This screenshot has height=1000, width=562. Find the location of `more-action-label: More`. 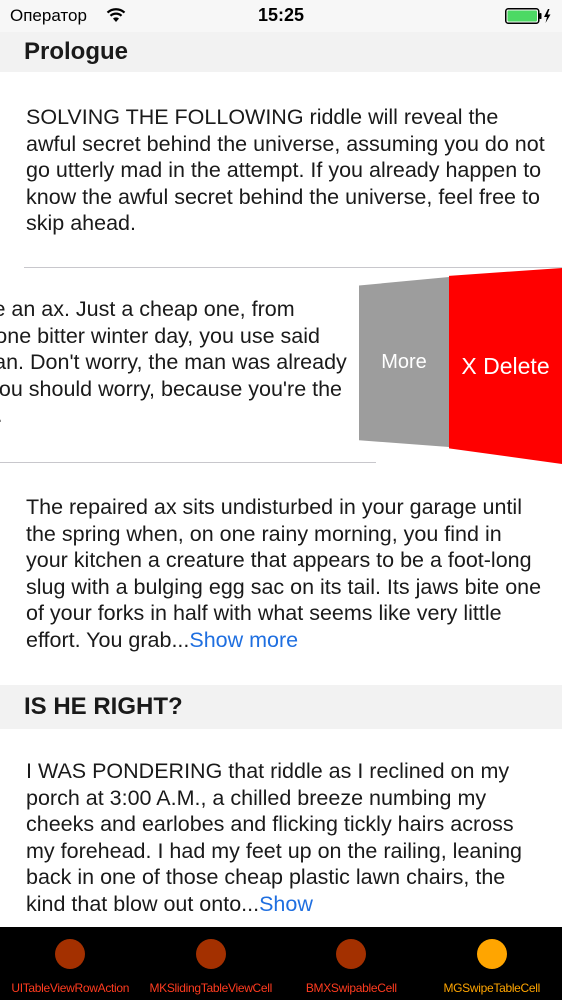

more-action-label: More is located at coordinates (404, 361).